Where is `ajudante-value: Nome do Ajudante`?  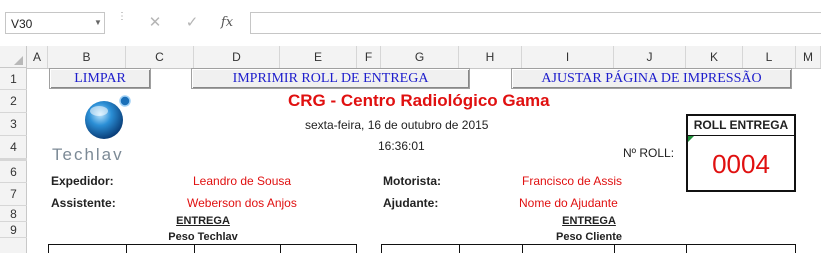 ajudante-value: Nome do Ajudante is located at coordinates (568, 203).